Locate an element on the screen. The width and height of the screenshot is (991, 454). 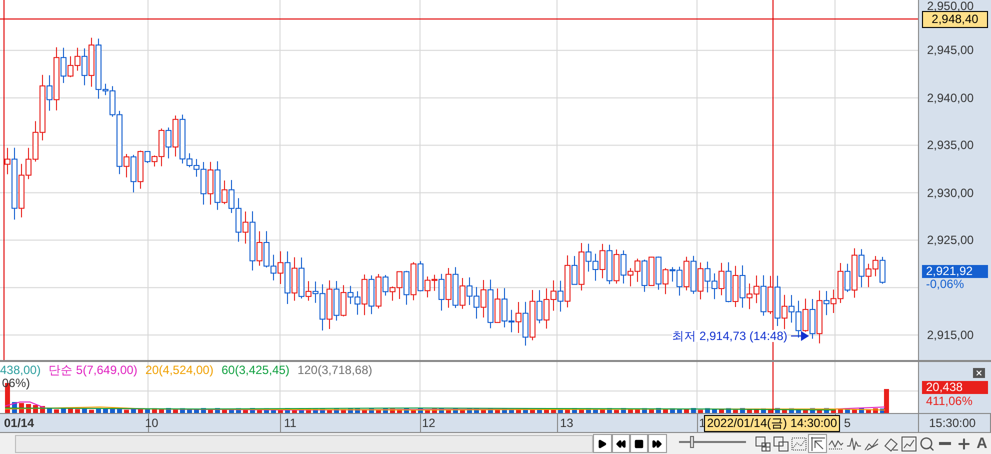
price-change-label: -0,06% is located at coordinates (945, 284).